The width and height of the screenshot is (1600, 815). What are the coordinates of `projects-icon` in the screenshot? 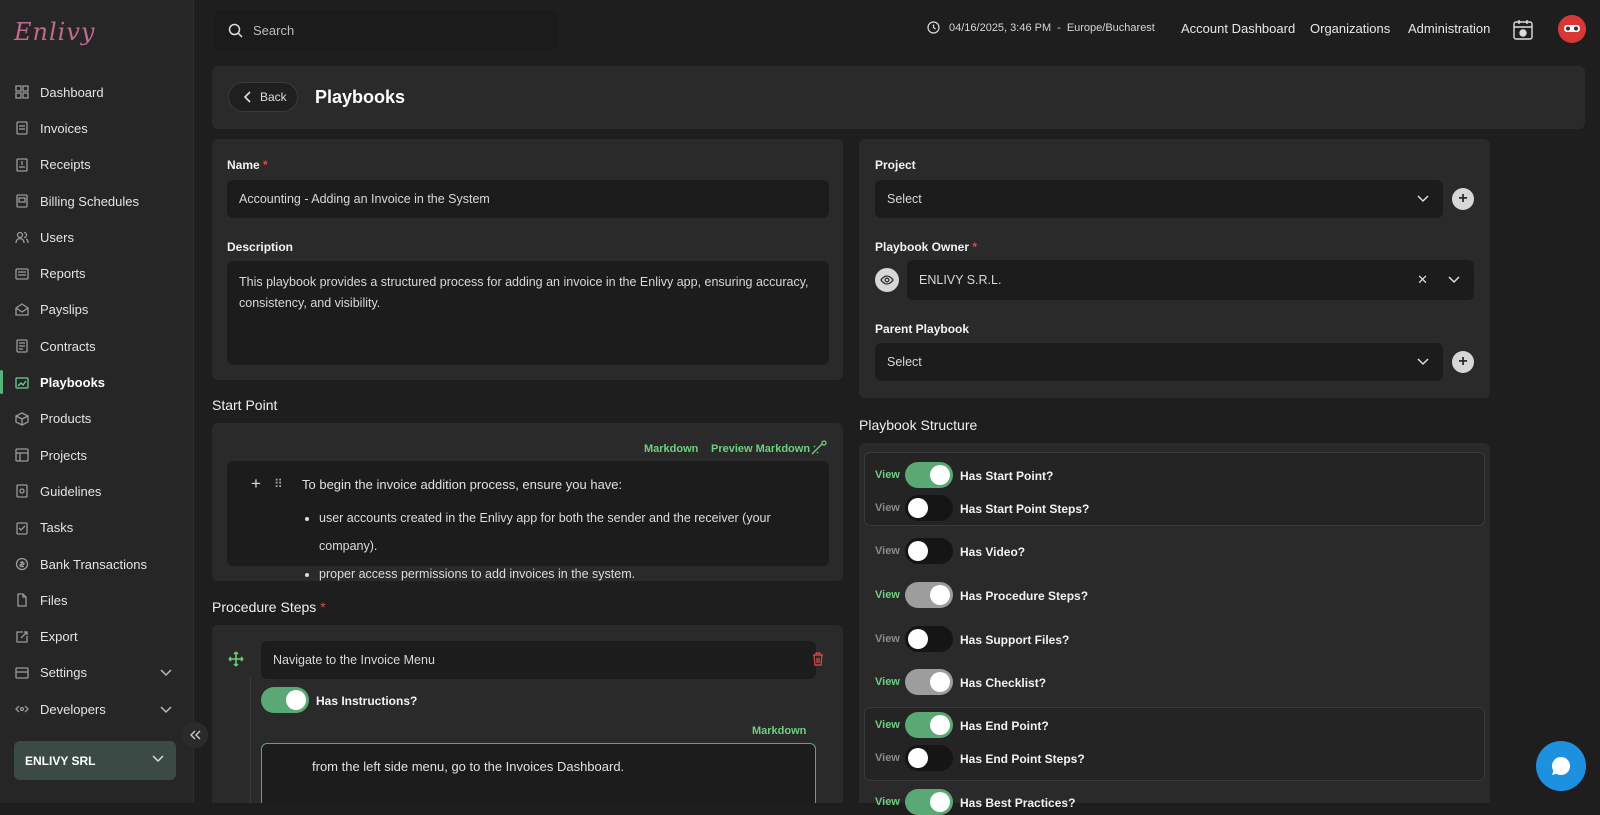 It's located at (22, 455).